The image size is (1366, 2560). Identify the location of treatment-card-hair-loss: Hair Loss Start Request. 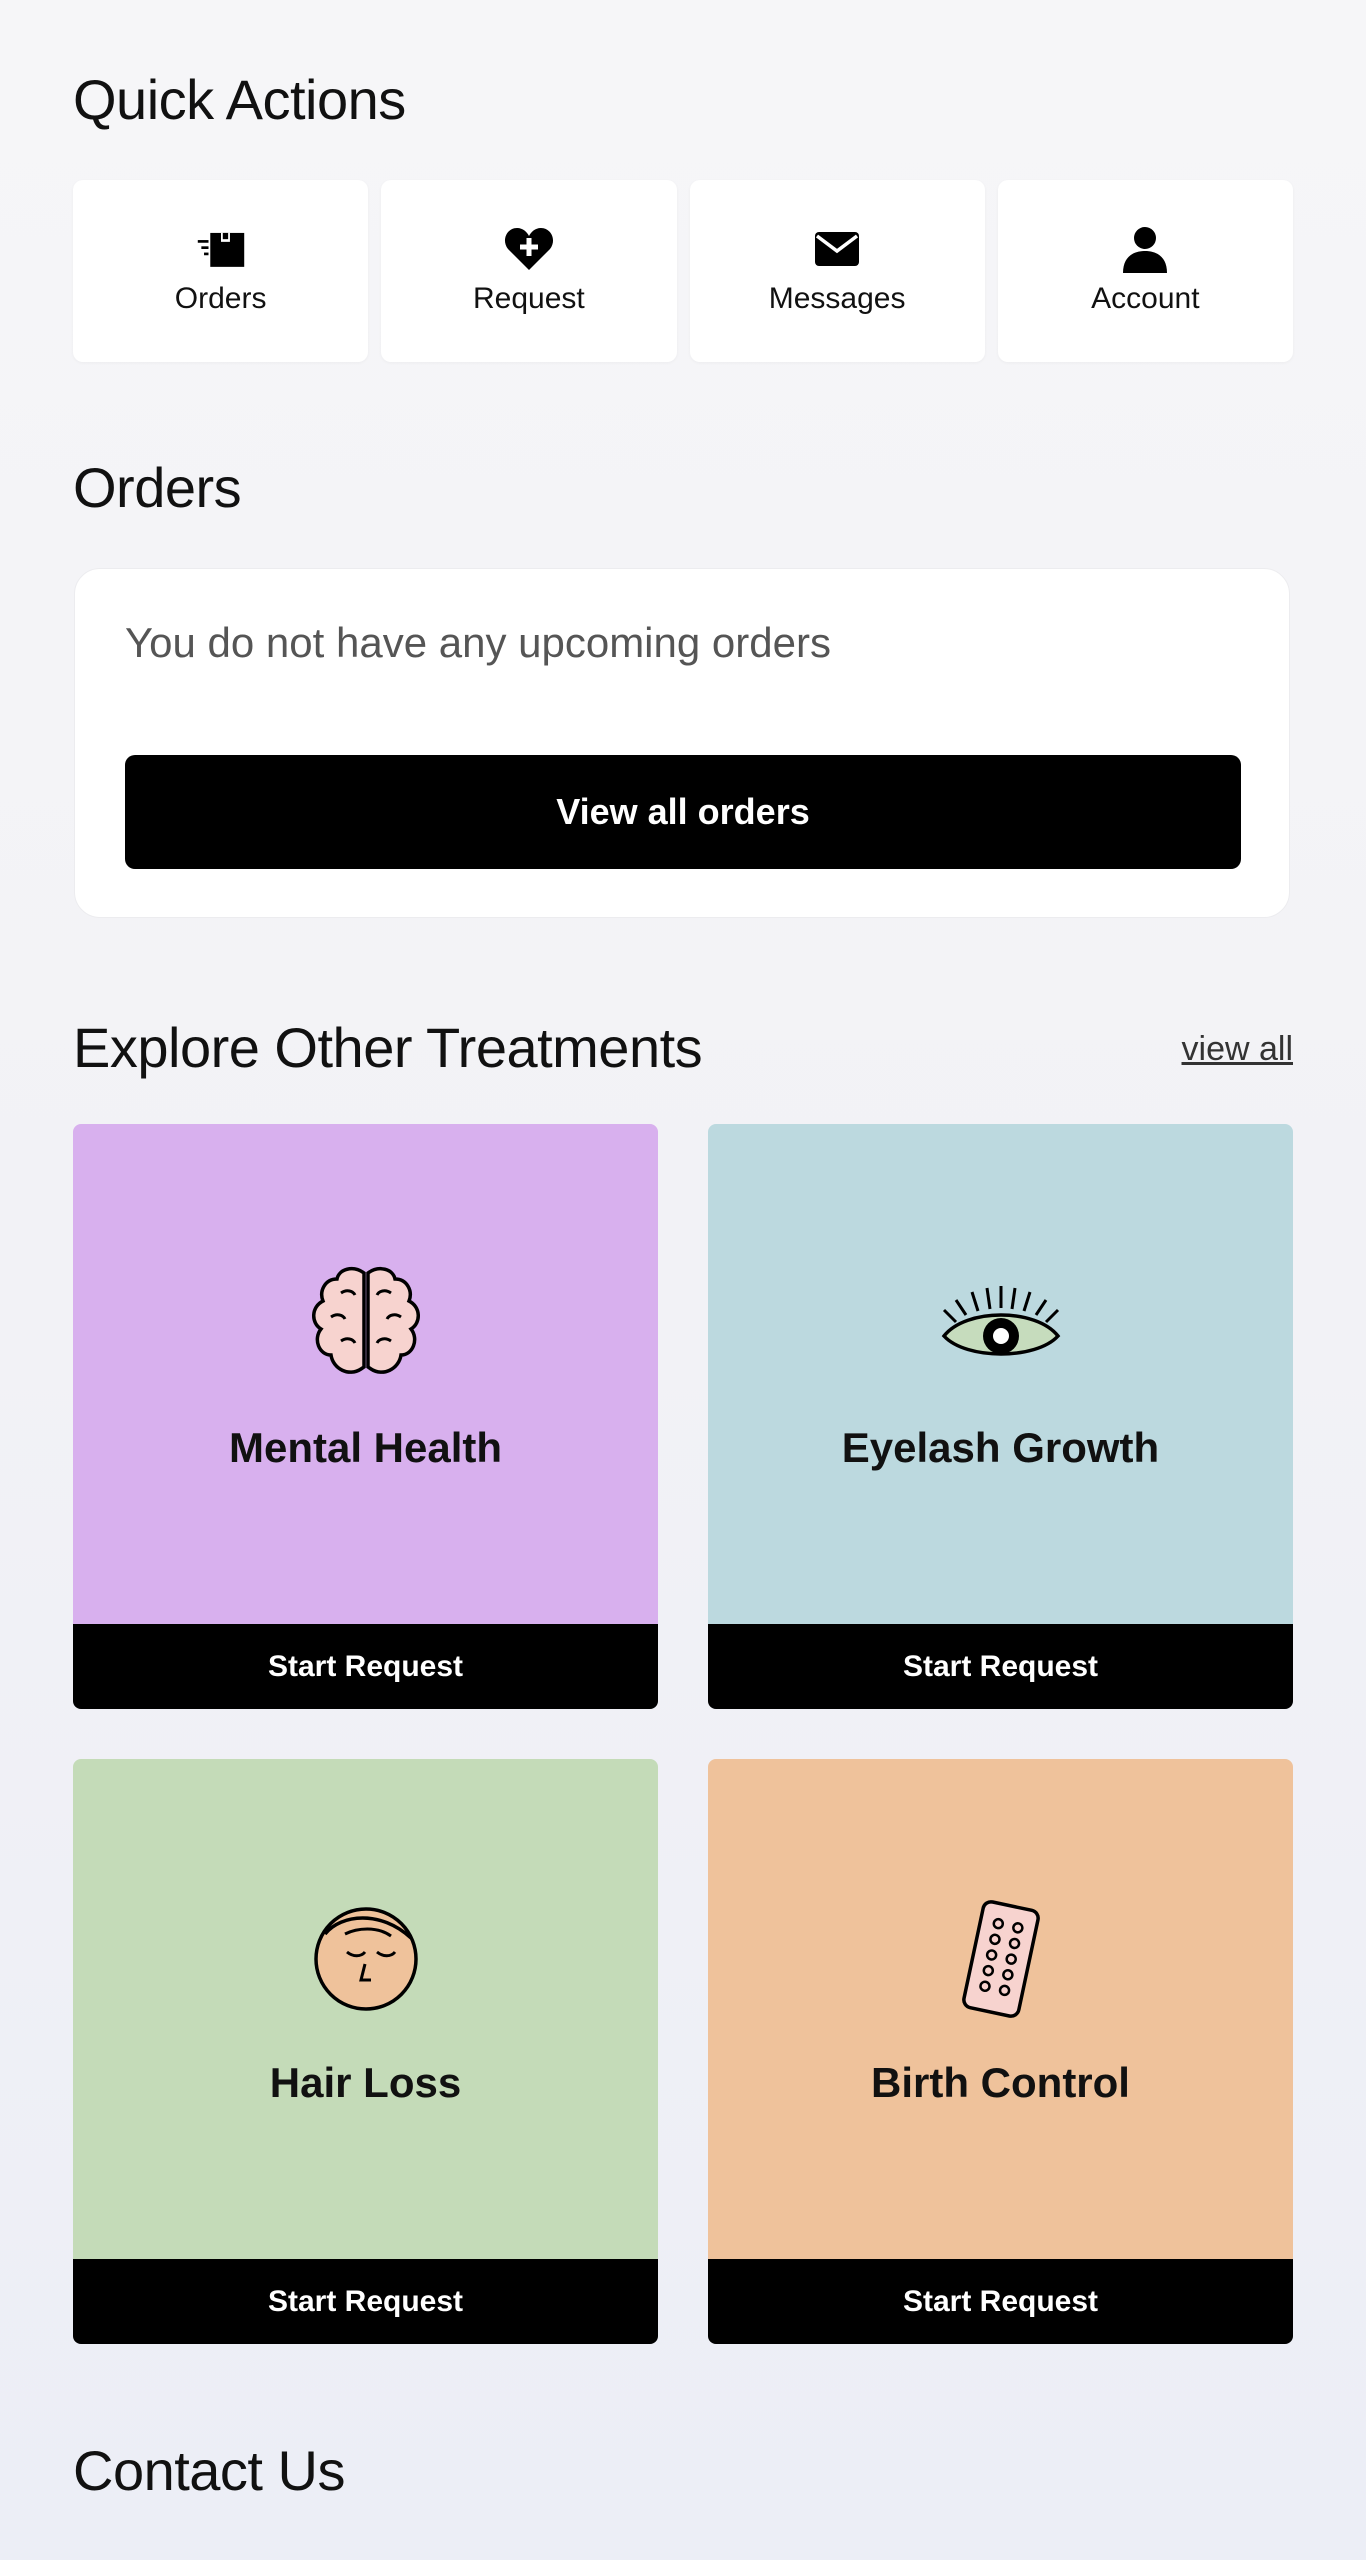
(365, 2051).